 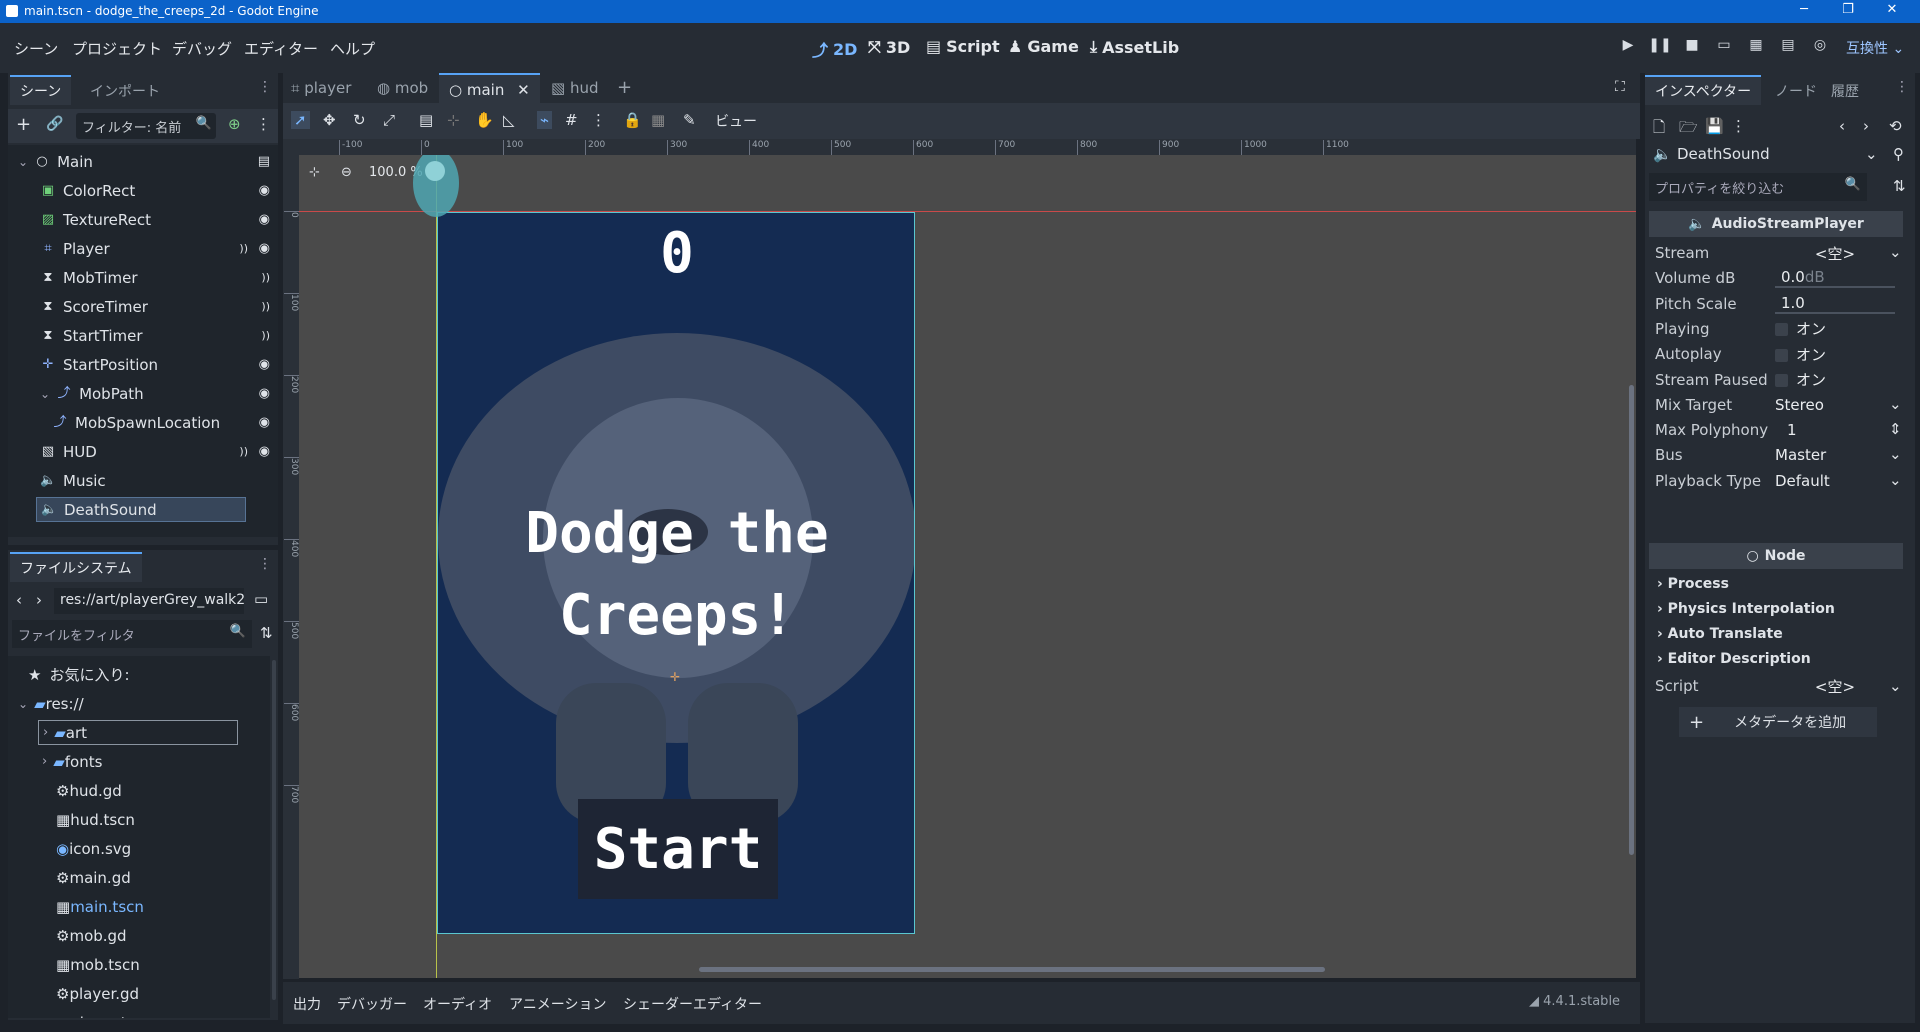 What do you see at coordinates (1012, 969) in the screenshot?
I see `canvas-hscrollbar` at bounding box center [1012, 969].